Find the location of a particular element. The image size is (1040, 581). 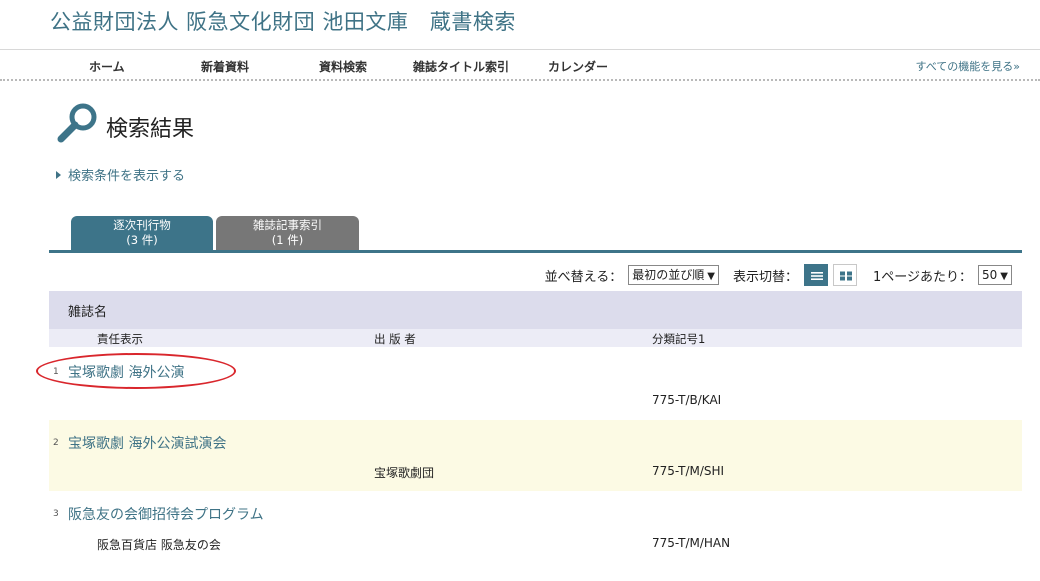

tab-serials-count: (3 件) is located at coordinates (142, 240).